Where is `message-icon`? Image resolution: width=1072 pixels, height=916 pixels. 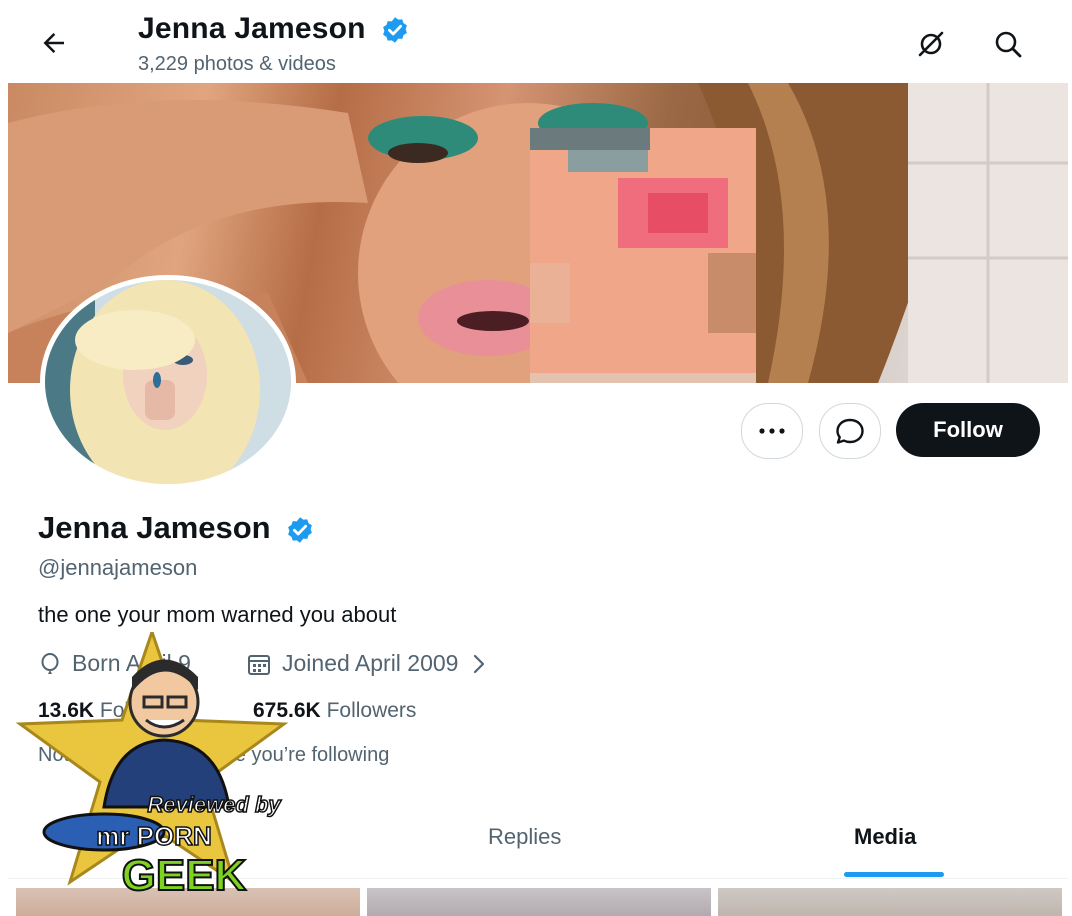
message-icon is located at coordinates (850, 431).